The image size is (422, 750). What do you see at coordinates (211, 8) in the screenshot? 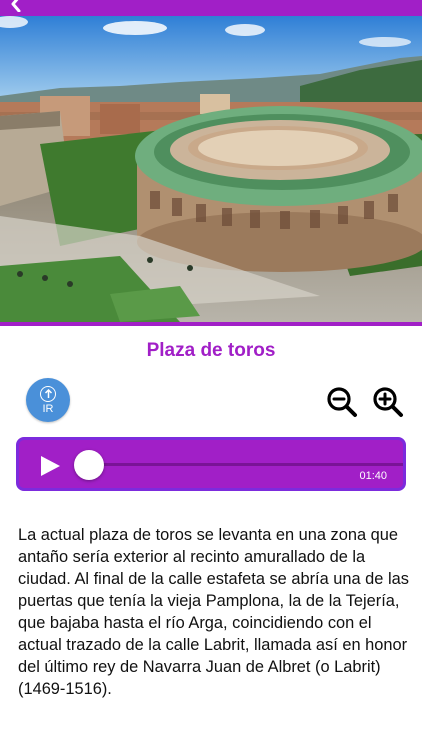
I see `top-bar` at bounding box center [211, 8].